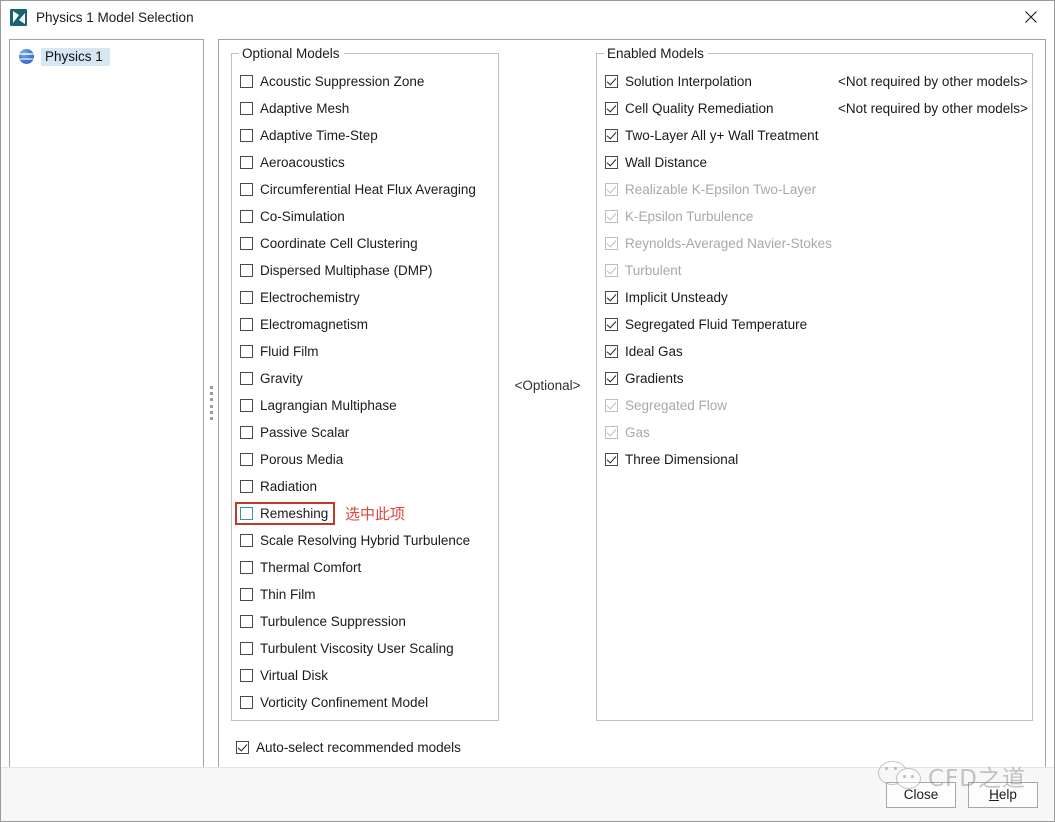  Describe the element at coordinates (653, 270) in the screenshot. I see `enabled-model-label: Turbulent` at that location.